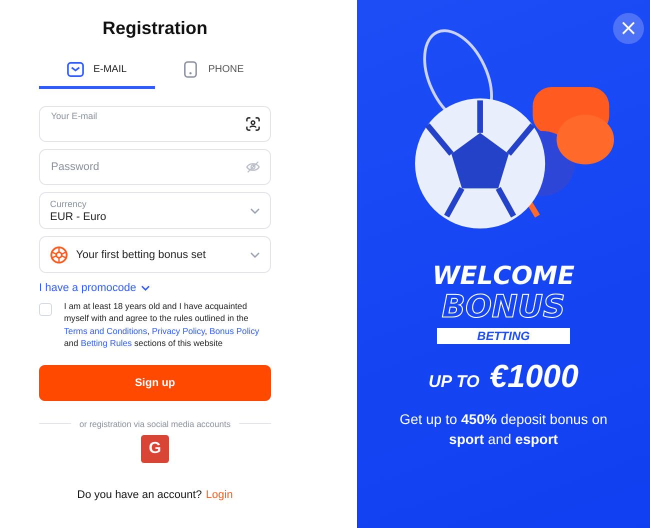  What do you see at coordinates (235, 331) in the screenshot?
I see `policy-link: Bonus Policy` at bounding box center [235, 331].